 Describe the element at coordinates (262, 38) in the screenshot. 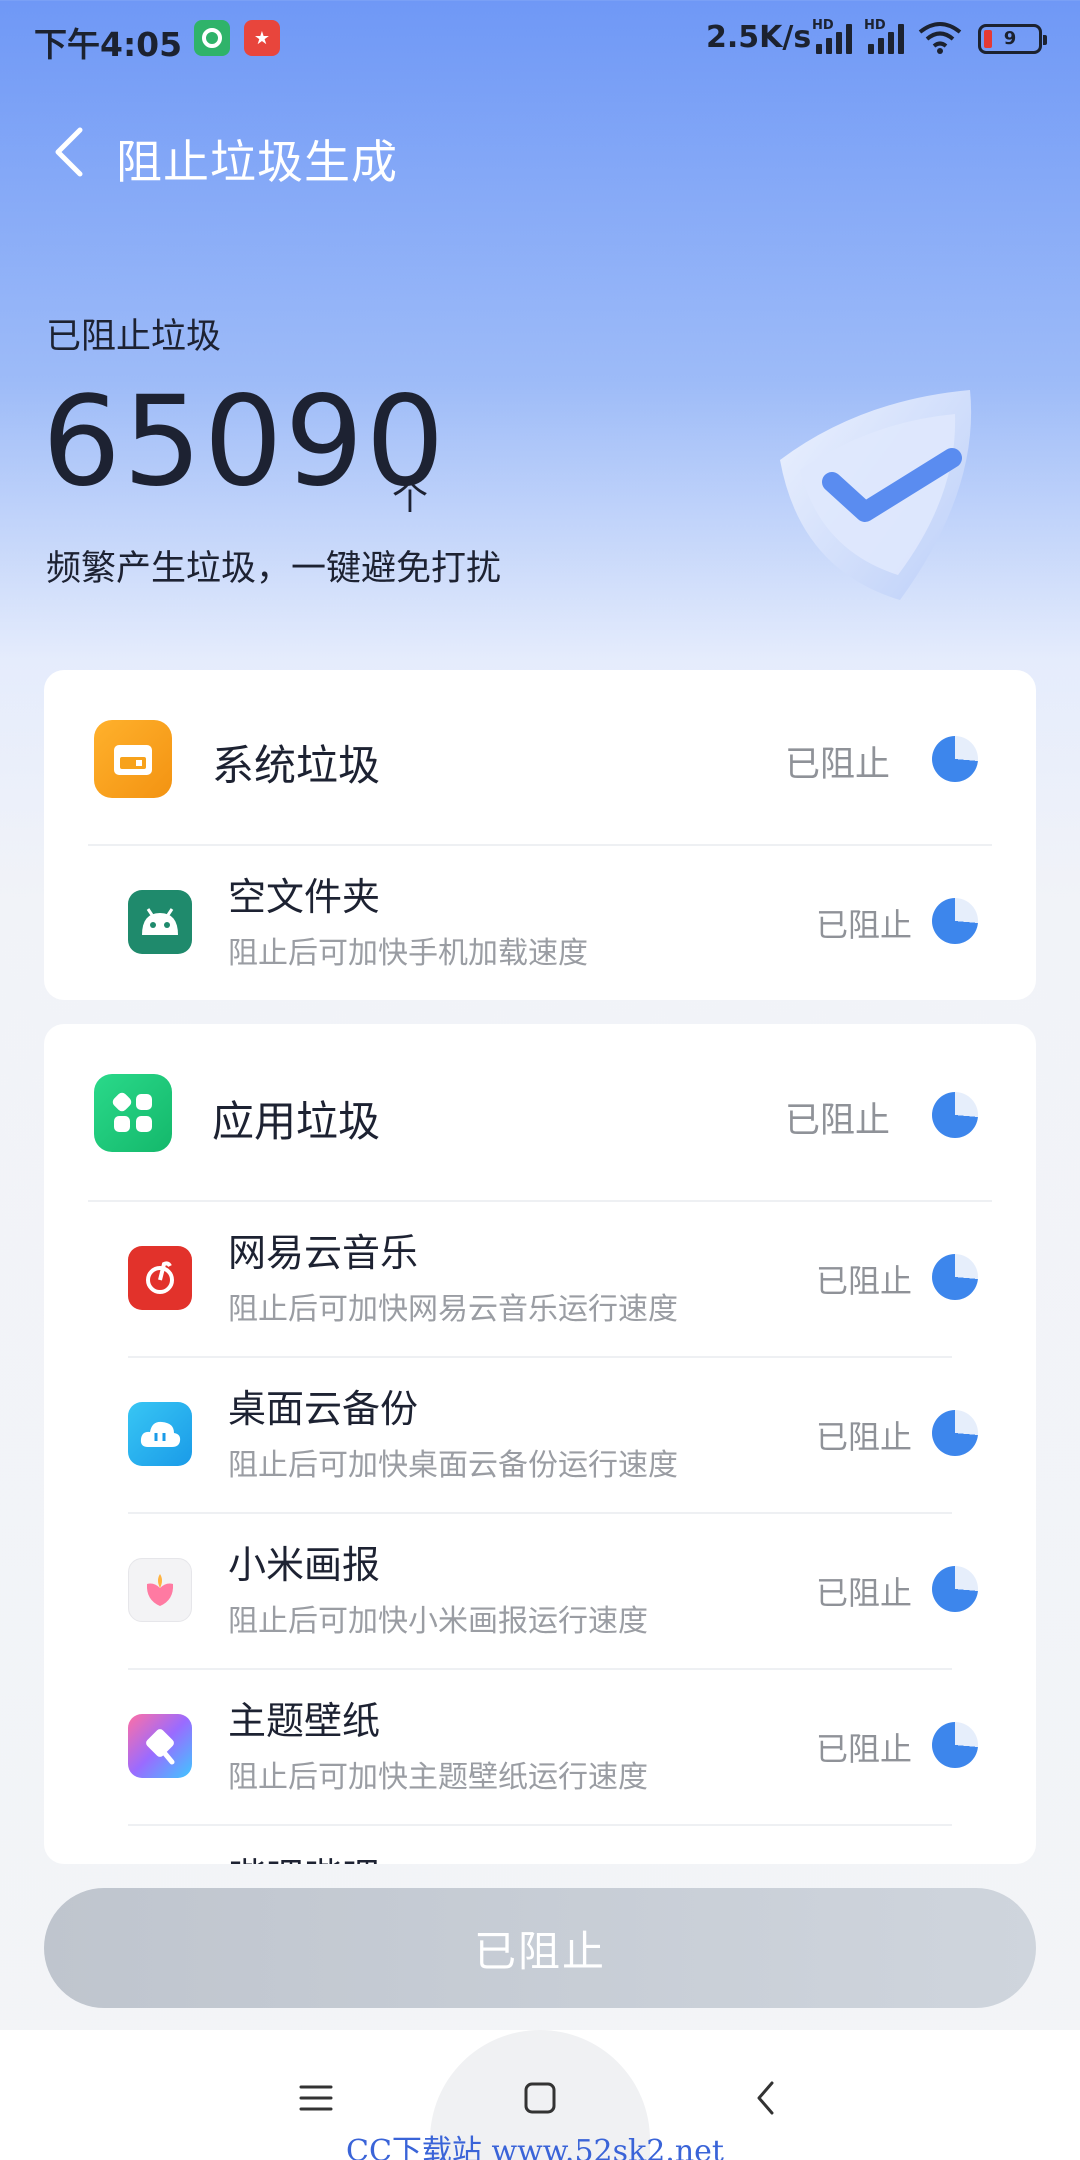

I see `app-red-icon: ★` at that location.